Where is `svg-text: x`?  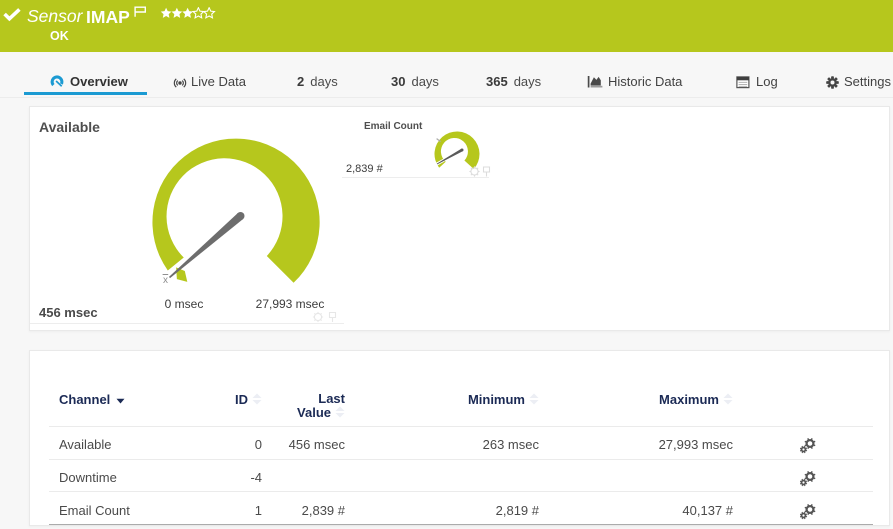 svg-text: x is located at coordinates (165, 280).